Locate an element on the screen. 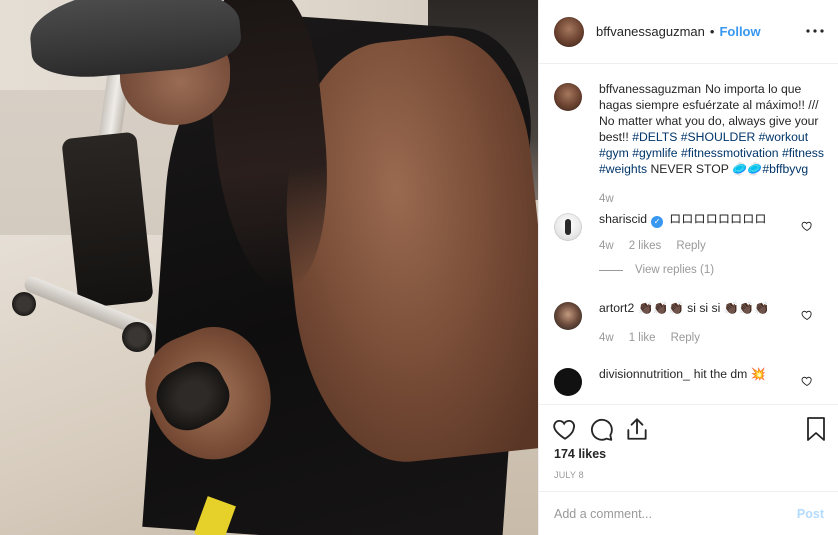  comment-username: shariscid is located at coordinates (623, 219).